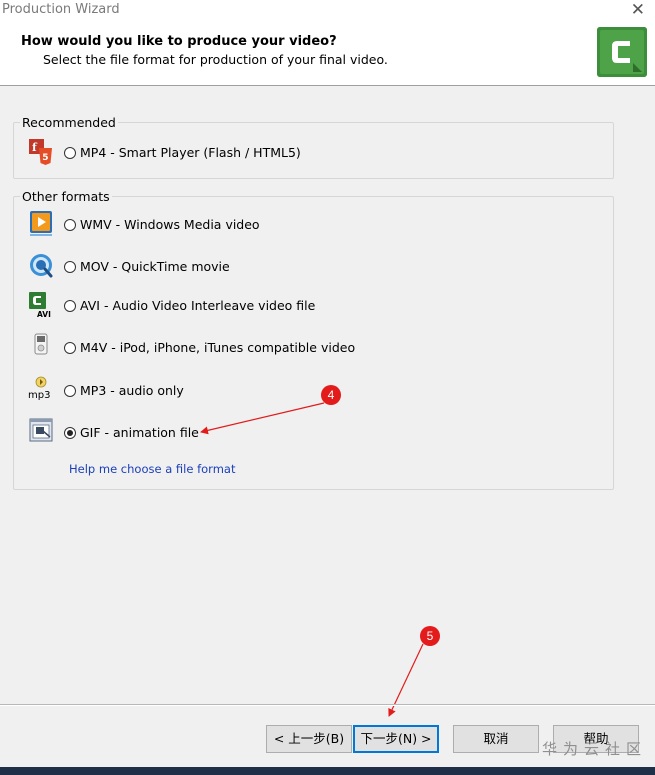  Describe the element at coordinates (44, 314) in the screenshot. I see `svg-text: AVI` at that location.